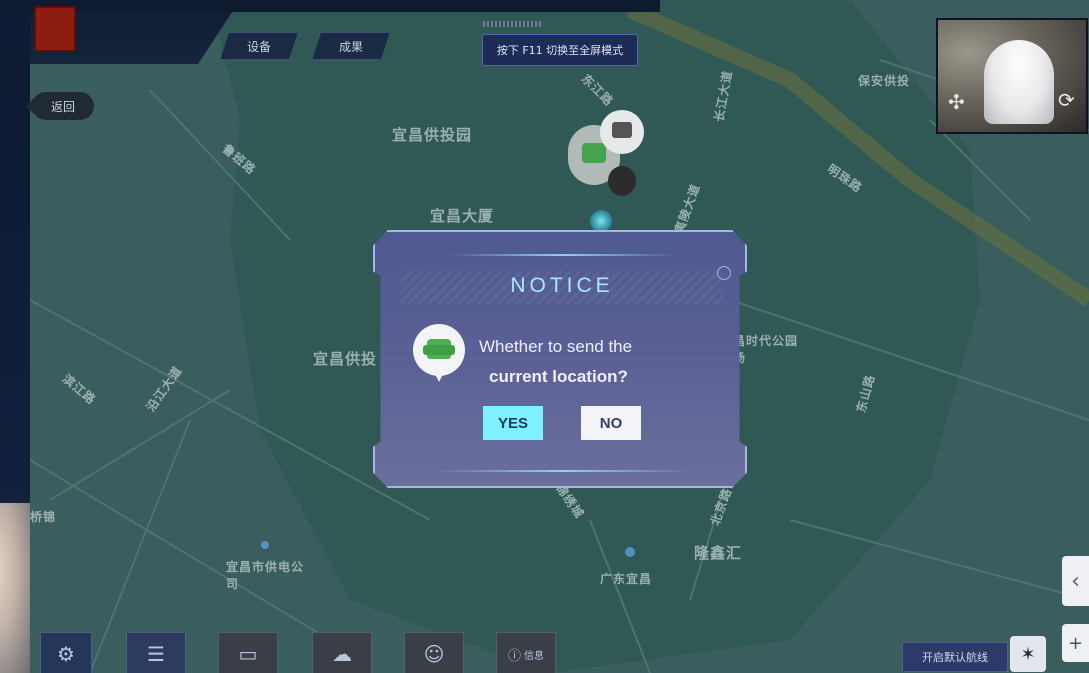 Image resolution: width=1089 pixels, height=673 pixels. Describe the element at coordinates (1075, 581) in the screenshot. I see `collapse-panel-button: ‹` at that location.